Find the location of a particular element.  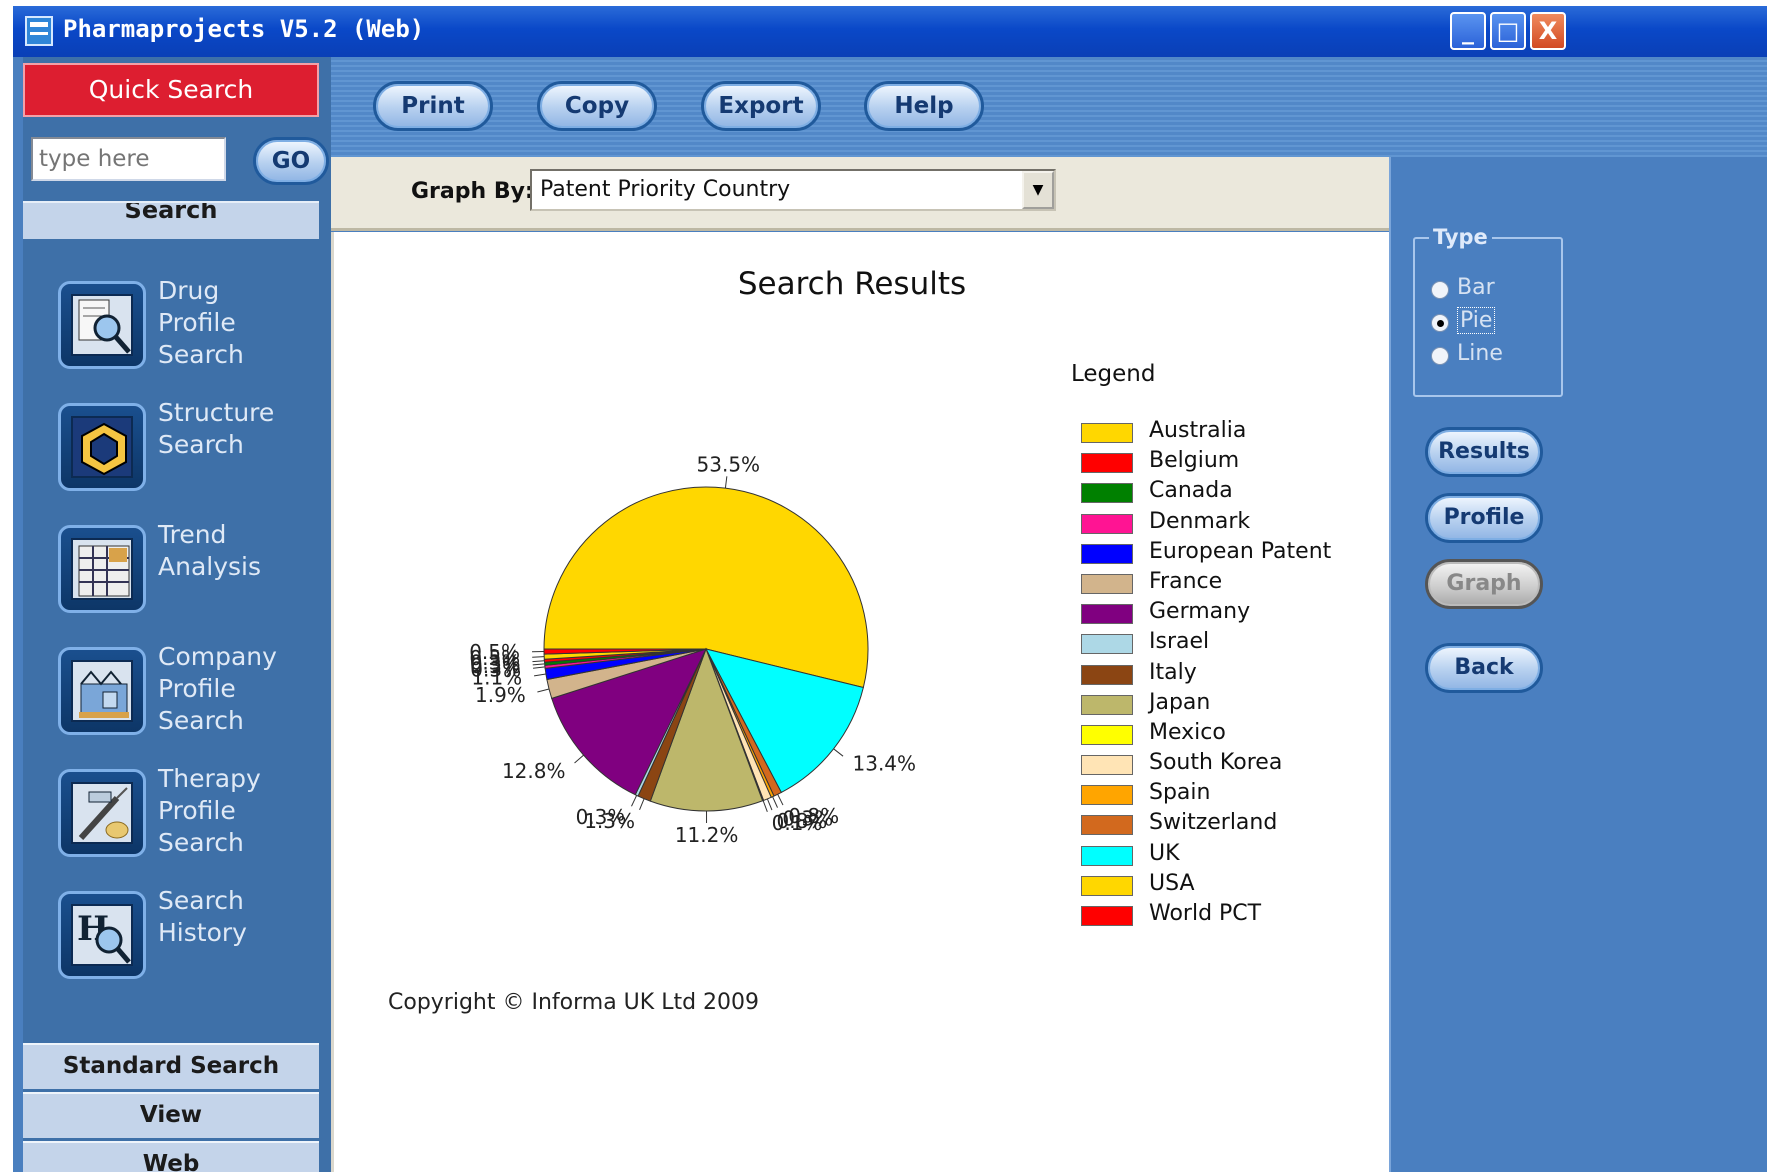

therapy-icon is located at coordinates (102, 813).